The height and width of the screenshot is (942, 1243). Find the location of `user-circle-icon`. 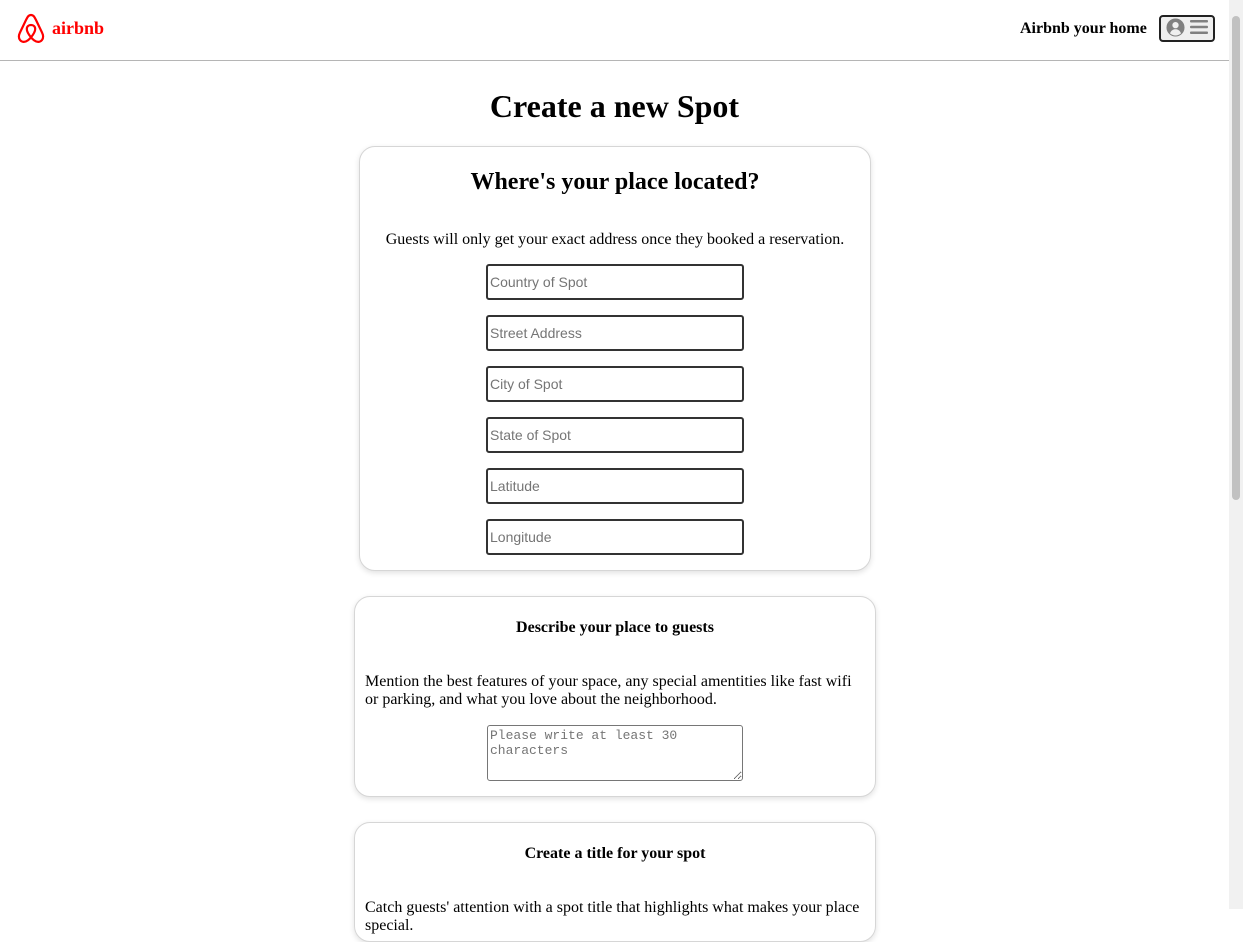

user-circle-icon is located at coordinates (1175, 28).